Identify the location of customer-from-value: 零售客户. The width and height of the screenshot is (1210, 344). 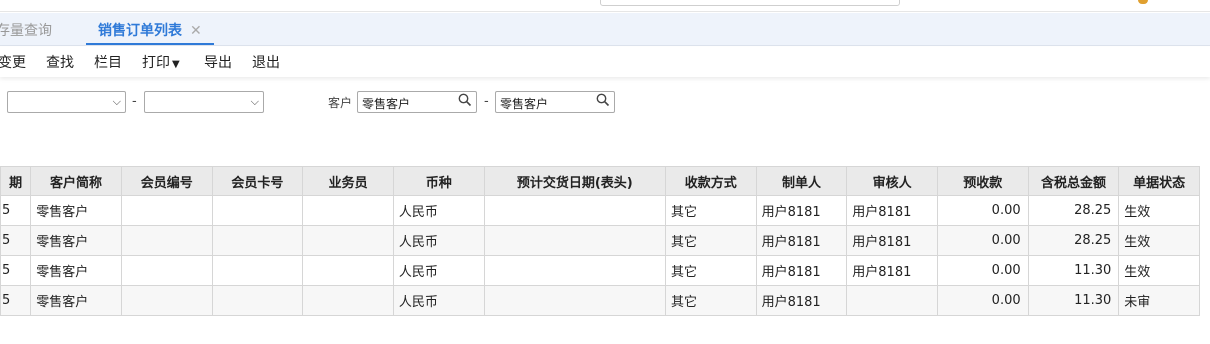
(386, 104).